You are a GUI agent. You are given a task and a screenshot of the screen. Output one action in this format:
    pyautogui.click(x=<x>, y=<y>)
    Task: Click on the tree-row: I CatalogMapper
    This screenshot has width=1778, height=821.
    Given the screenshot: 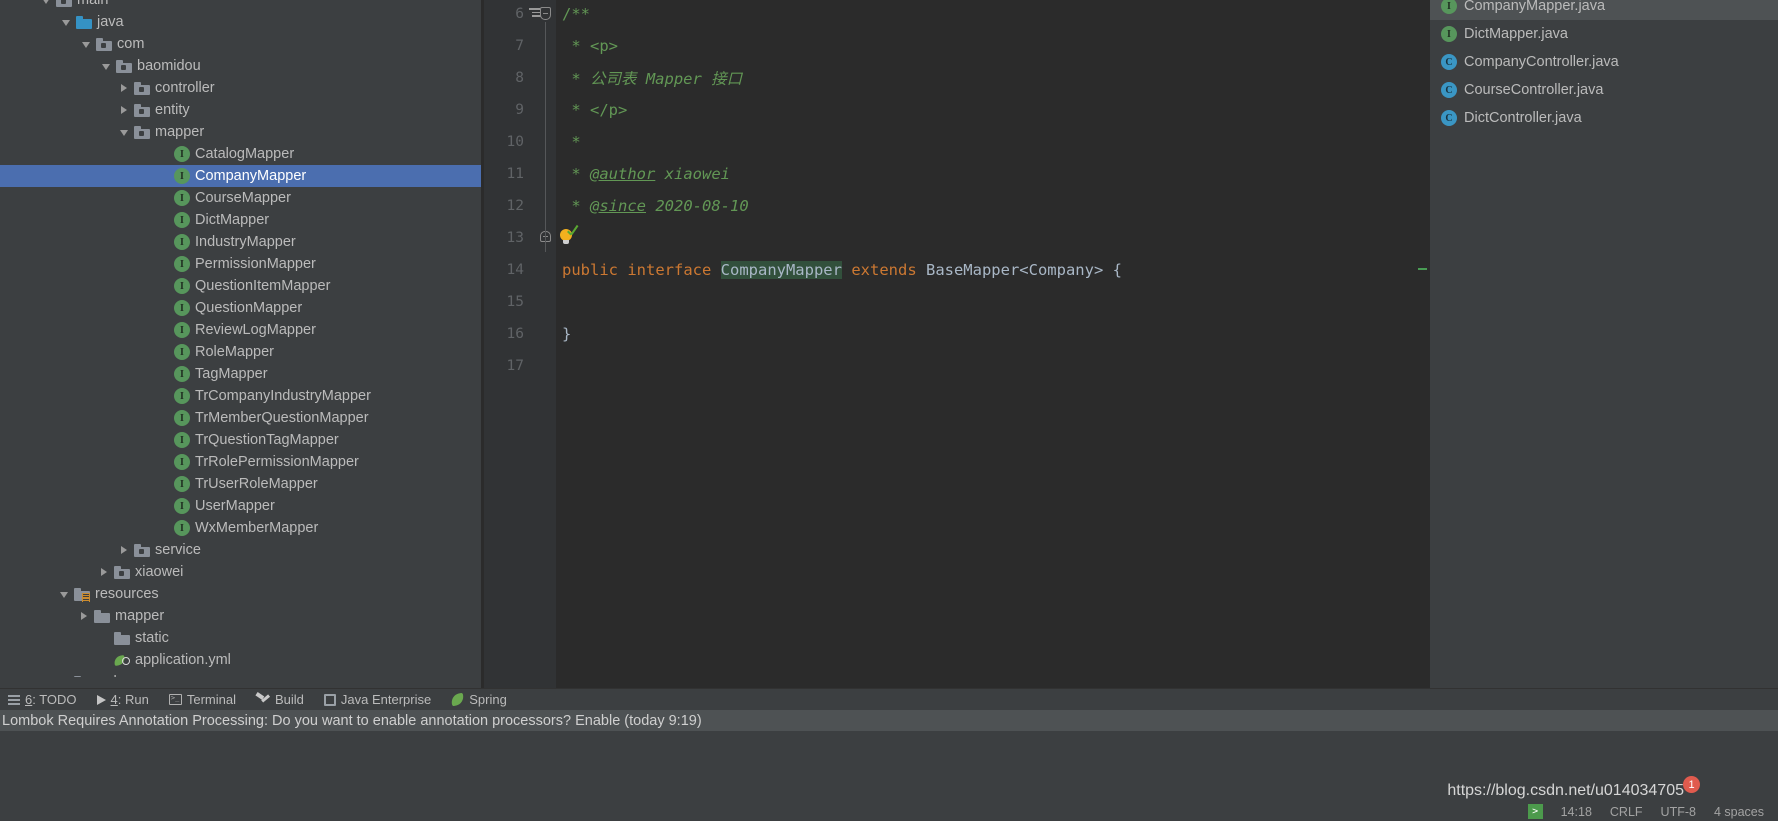 What is the action you would take?
    pyautogui.click(x=242, y=154)
    